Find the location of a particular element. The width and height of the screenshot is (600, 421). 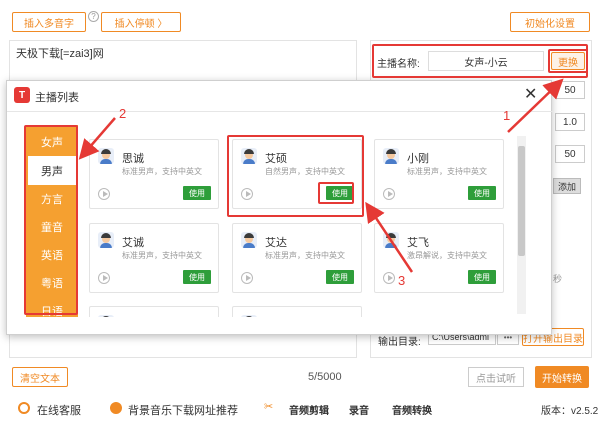

annotation-2: 2 is located at coordinates (123, 113).